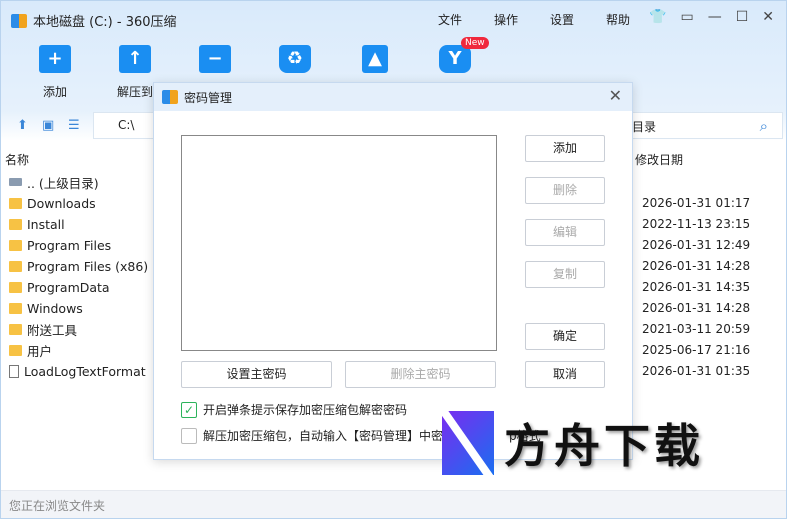 This screenshot has width=787, height=519. Describe the element at coordinates (22, 125) in the screenshot. I see `up-arrow-icon: ⬆` at that location.